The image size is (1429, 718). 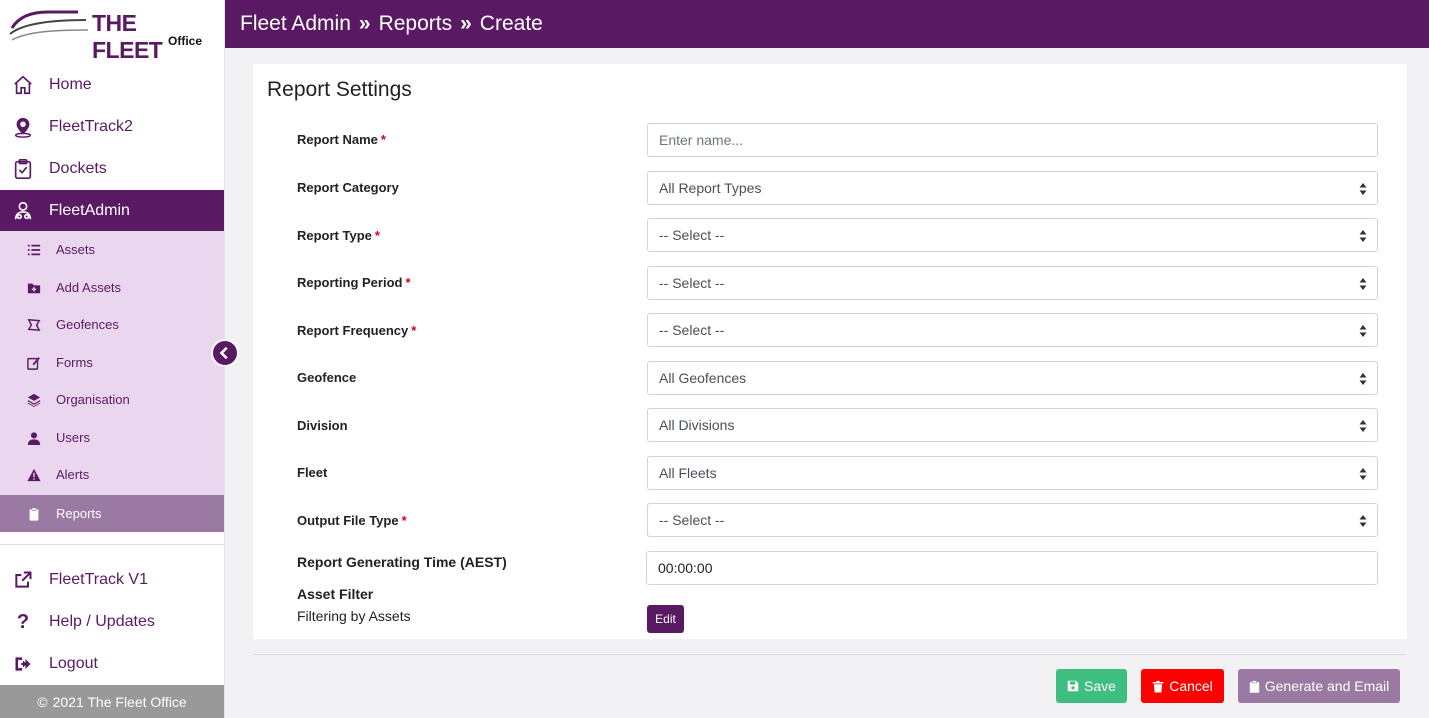 What do you see at coordinates (112, 544) in the screenshot?
I see `sidebar-divider` at bounding box center [112, 544].